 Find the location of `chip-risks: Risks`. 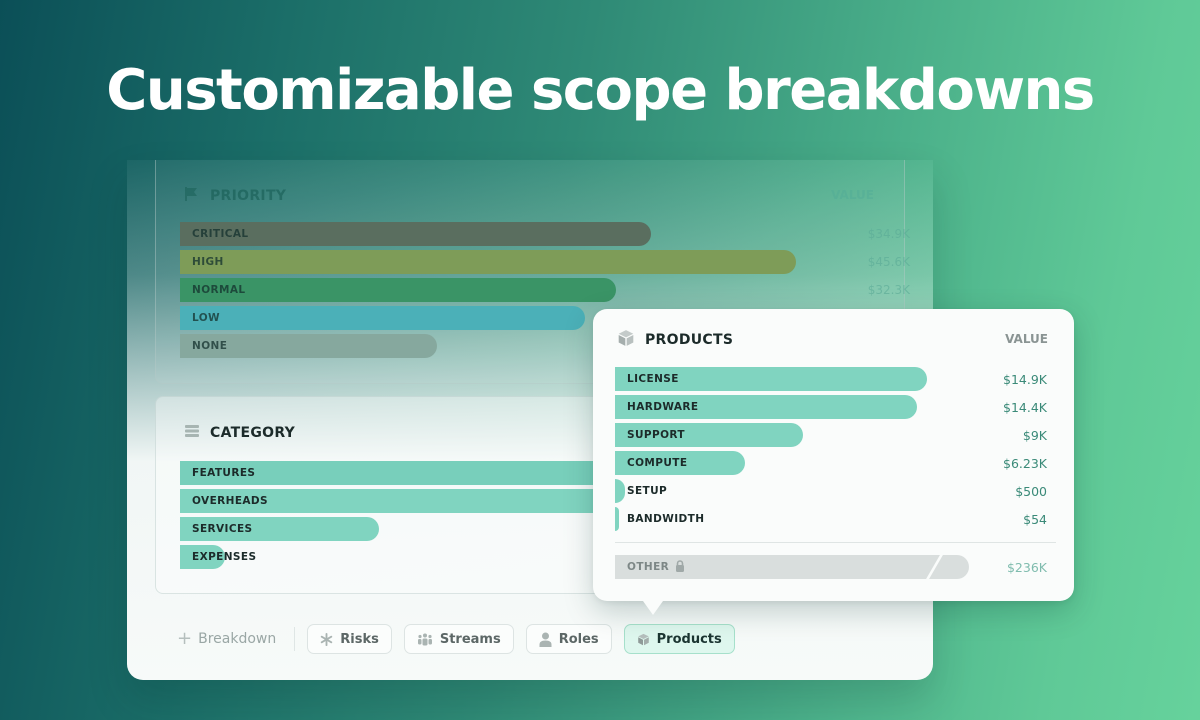

chip-risks: Risks is located at coordinates (349, 639).